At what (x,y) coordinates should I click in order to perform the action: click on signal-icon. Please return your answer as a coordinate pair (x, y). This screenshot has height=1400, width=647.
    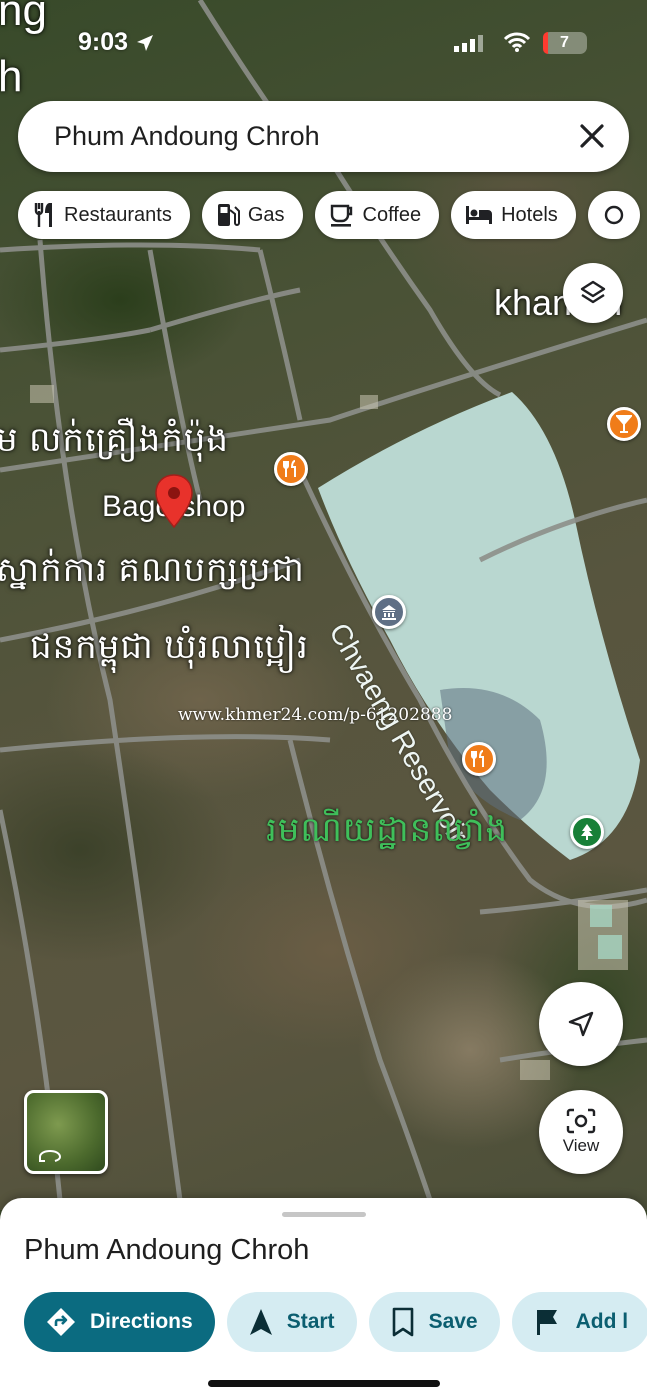
    Looking at the image, I should click on (468, 43).